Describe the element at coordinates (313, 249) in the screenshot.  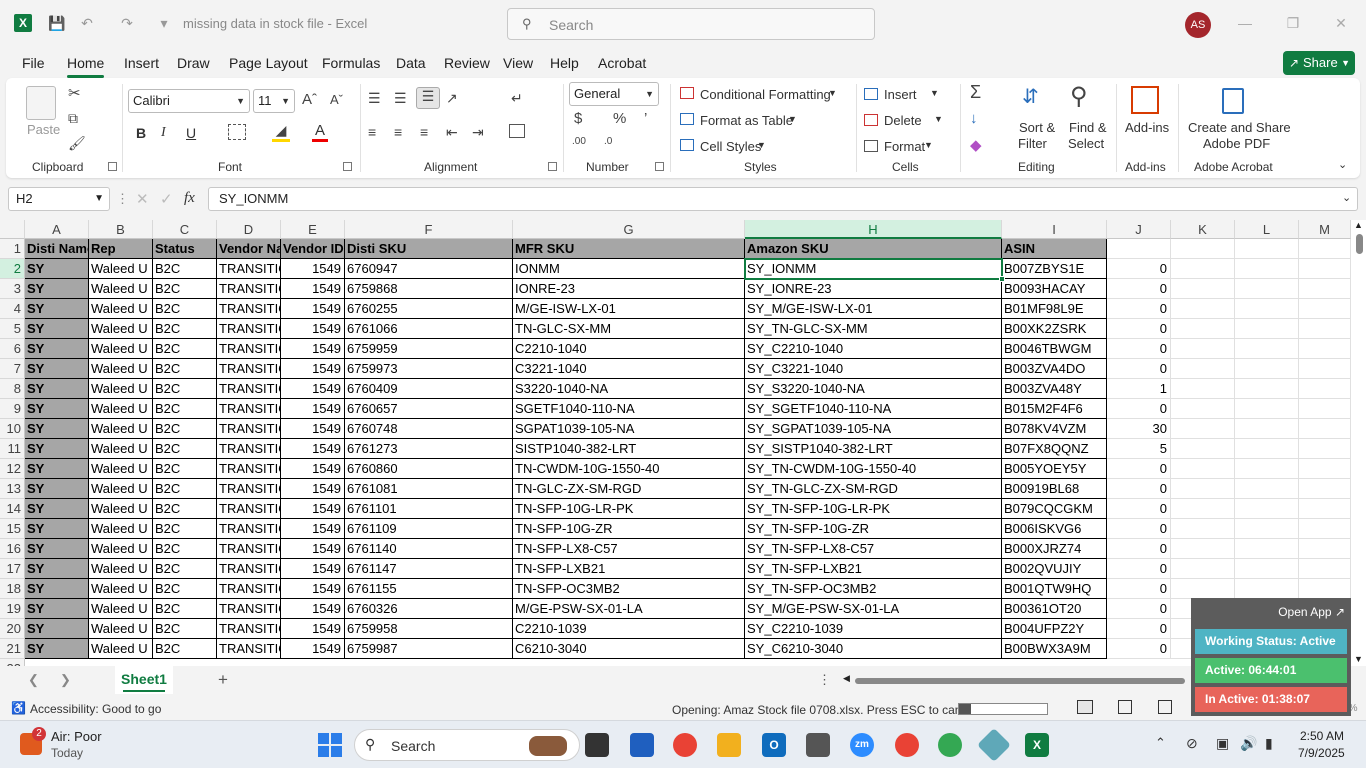
I see `table-header-cell: Vendor ID` at that location.